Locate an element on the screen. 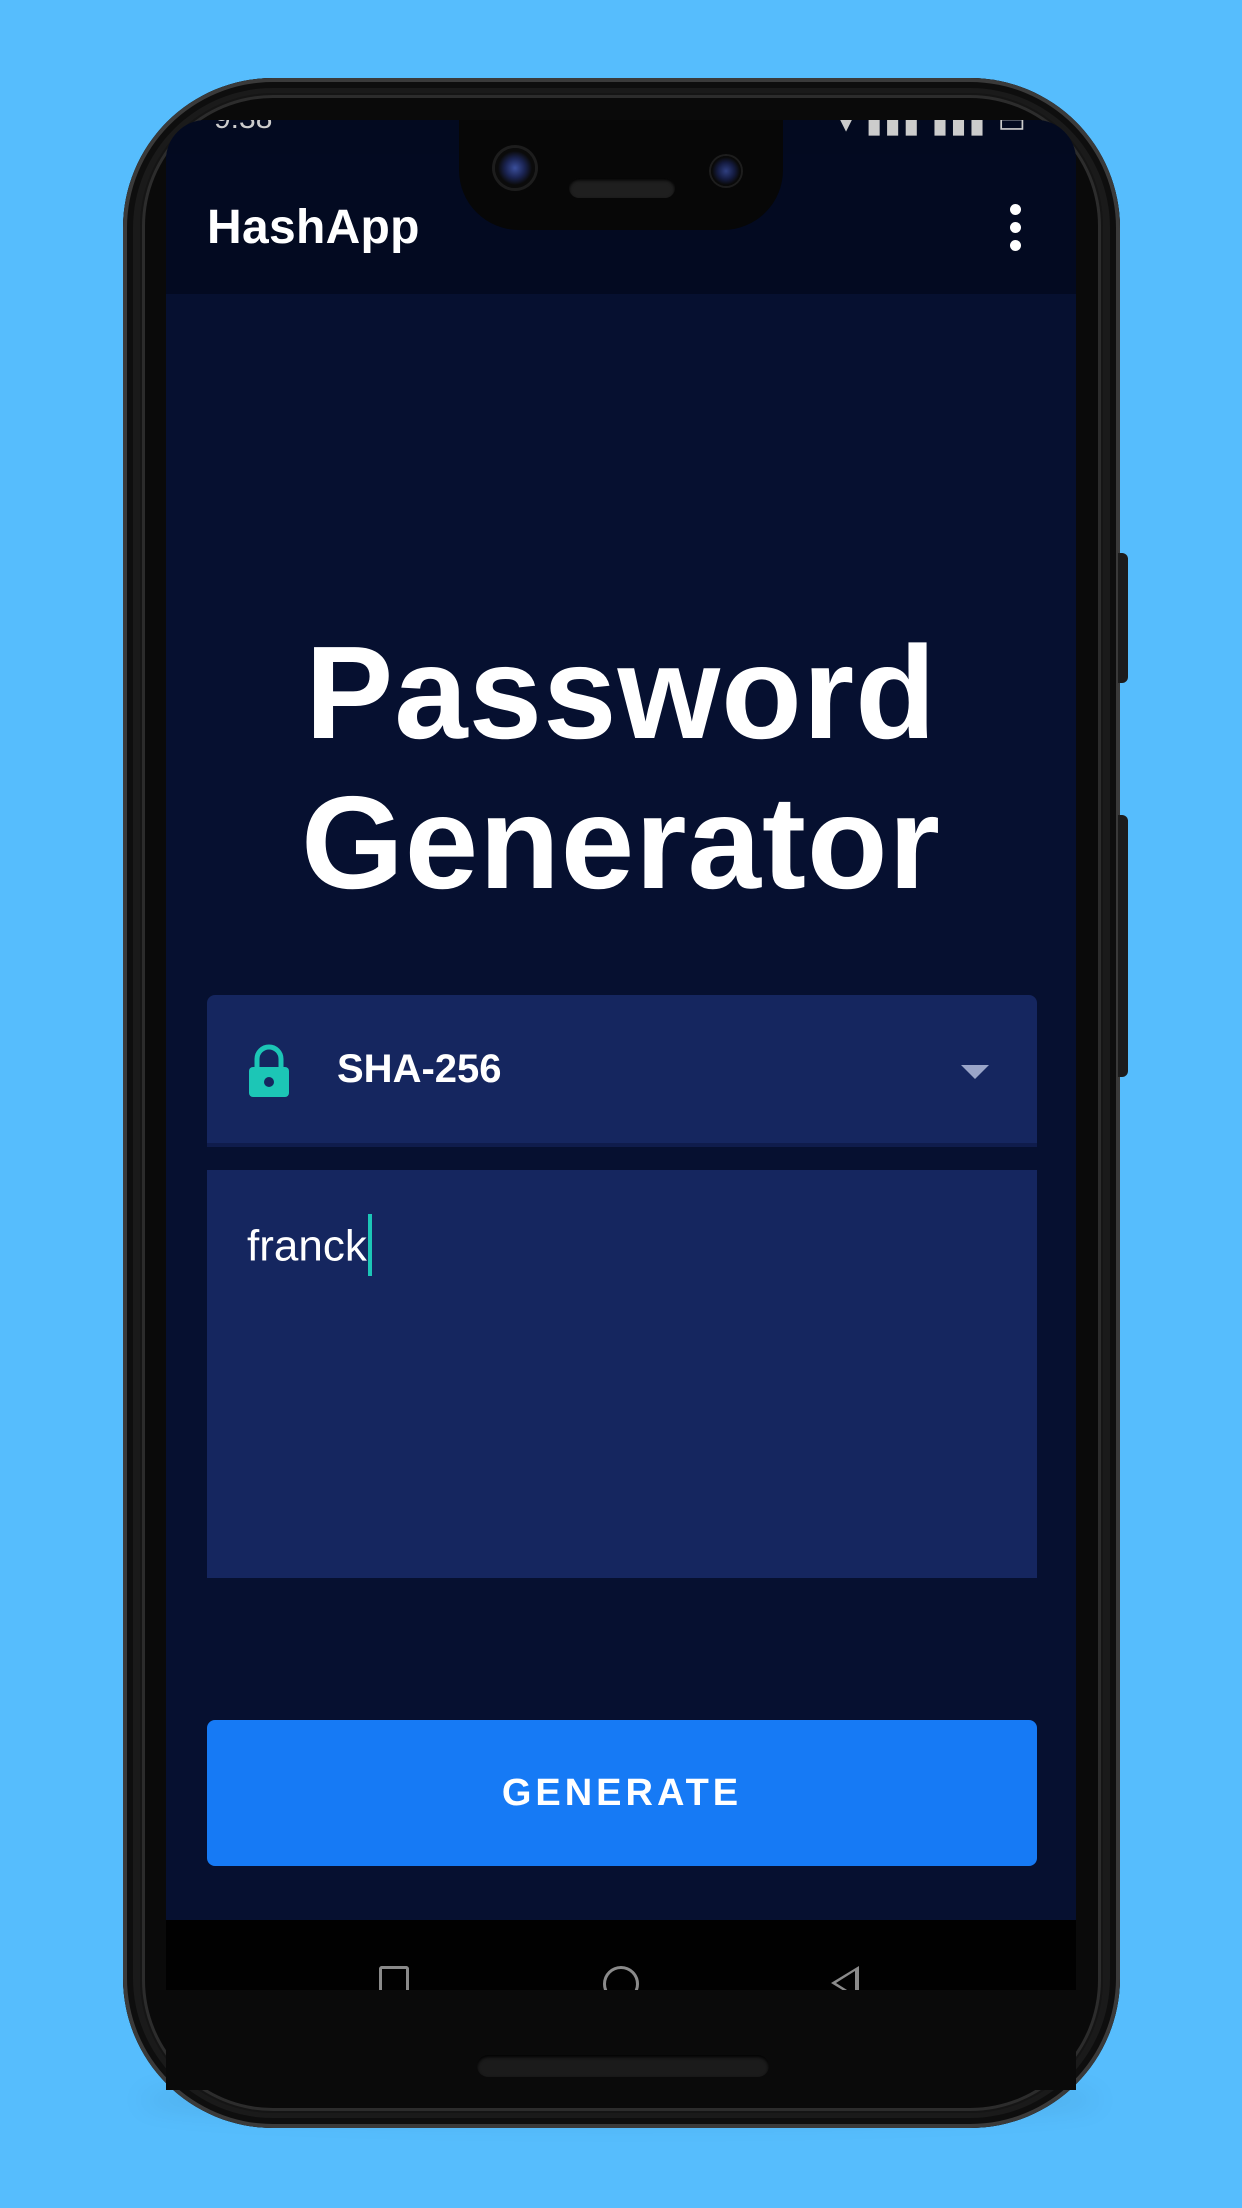  more-vert-icon is located at coordinates (1016, 229).